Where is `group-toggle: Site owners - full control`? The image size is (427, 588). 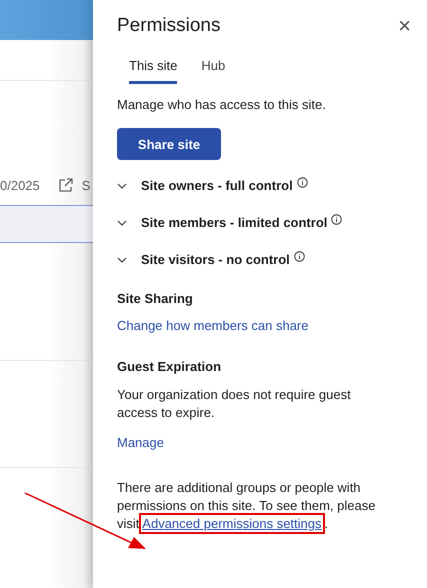
group-toggle: Site owners - full control is located at coordinates (217, 185).